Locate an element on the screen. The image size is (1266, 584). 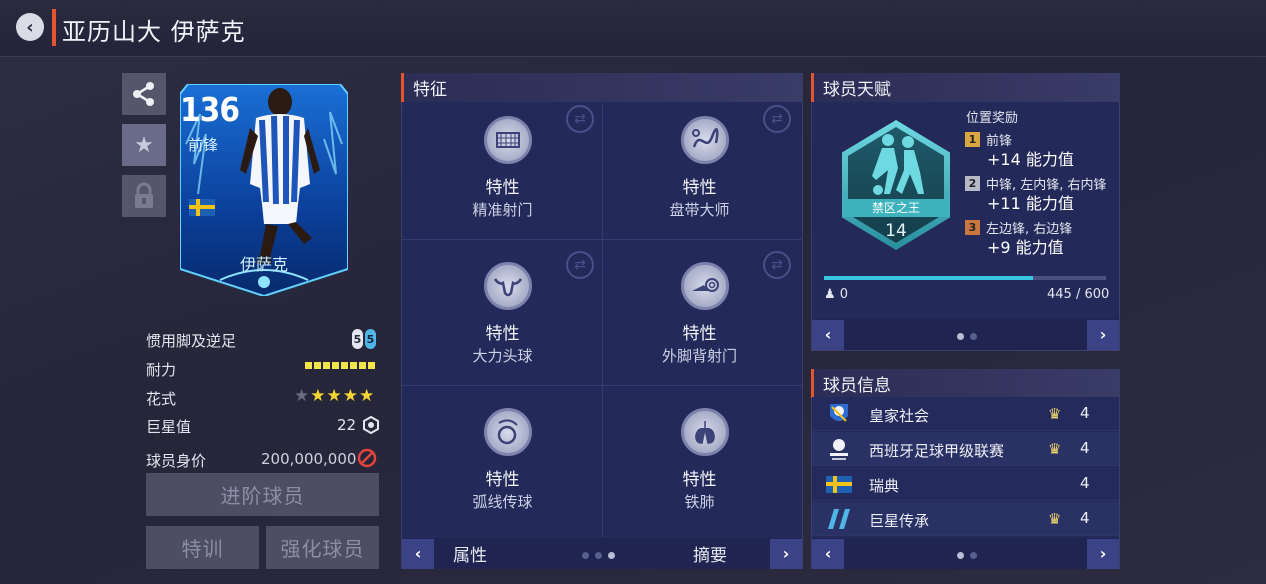
card-position: 前锋 is located at coordinates (203, 145).